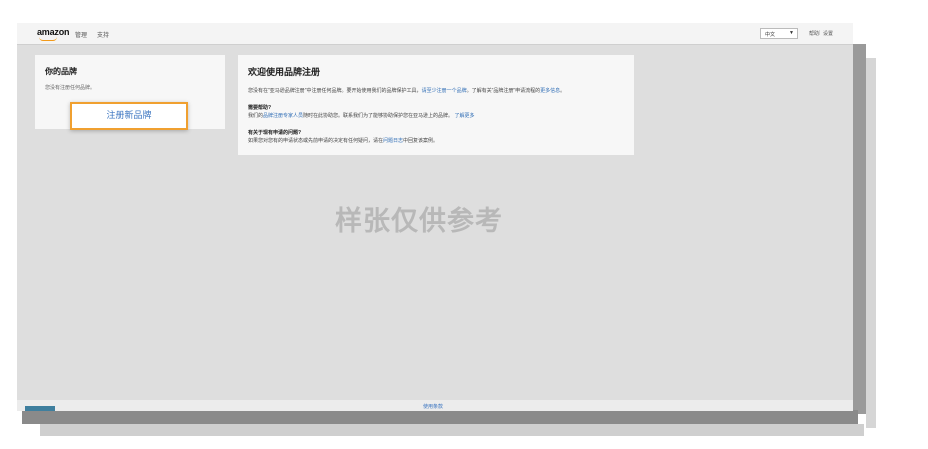  What do you see at coordinates (435, 34) in the screenshot?
I see `top-navigation-bar: amazon 管理 支持 中文 ▼ 帮助 | 设置` at bounding box center [435, 34].